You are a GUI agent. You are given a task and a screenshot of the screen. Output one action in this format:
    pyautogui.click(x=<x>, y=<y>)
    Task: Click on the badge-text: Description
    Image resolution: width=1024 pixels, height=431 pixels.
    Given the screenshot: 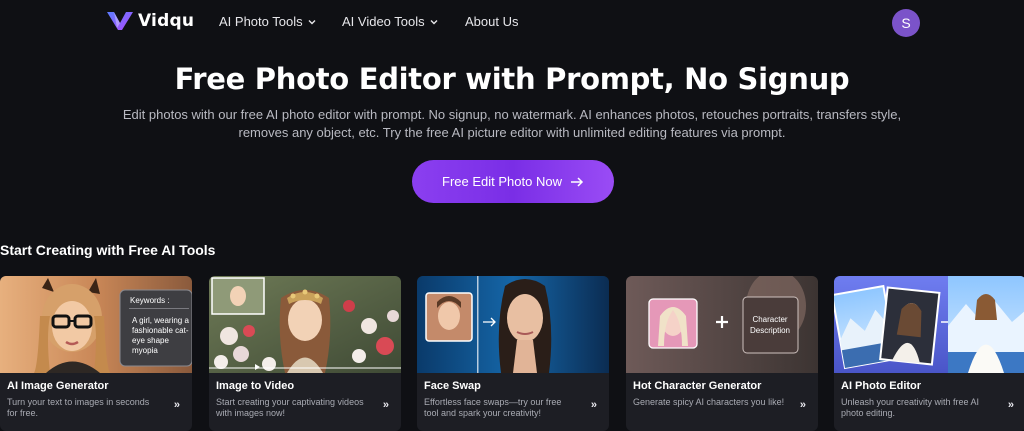 What is the action you would take?
    pyautogui.click(x=770, y=330)
    